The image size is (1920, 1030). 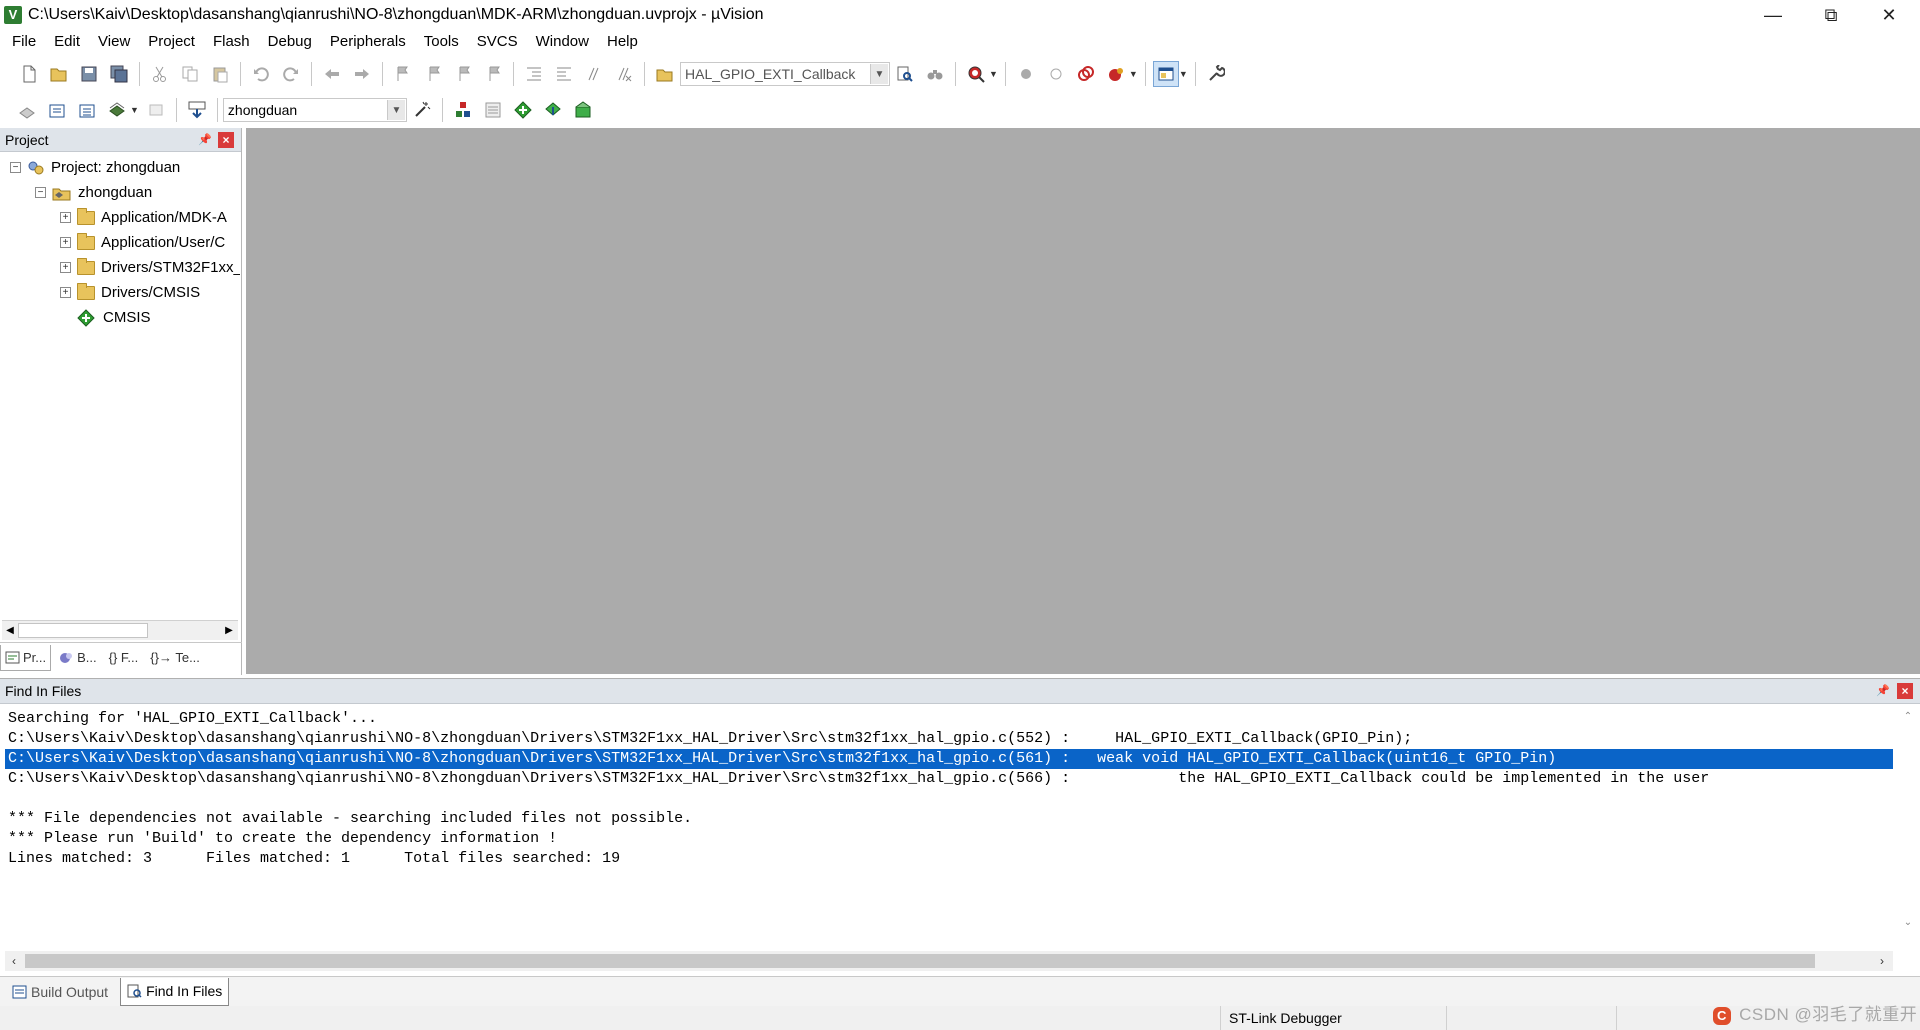 I want to click on navigate-forward-button, so click(x=362, y=74).